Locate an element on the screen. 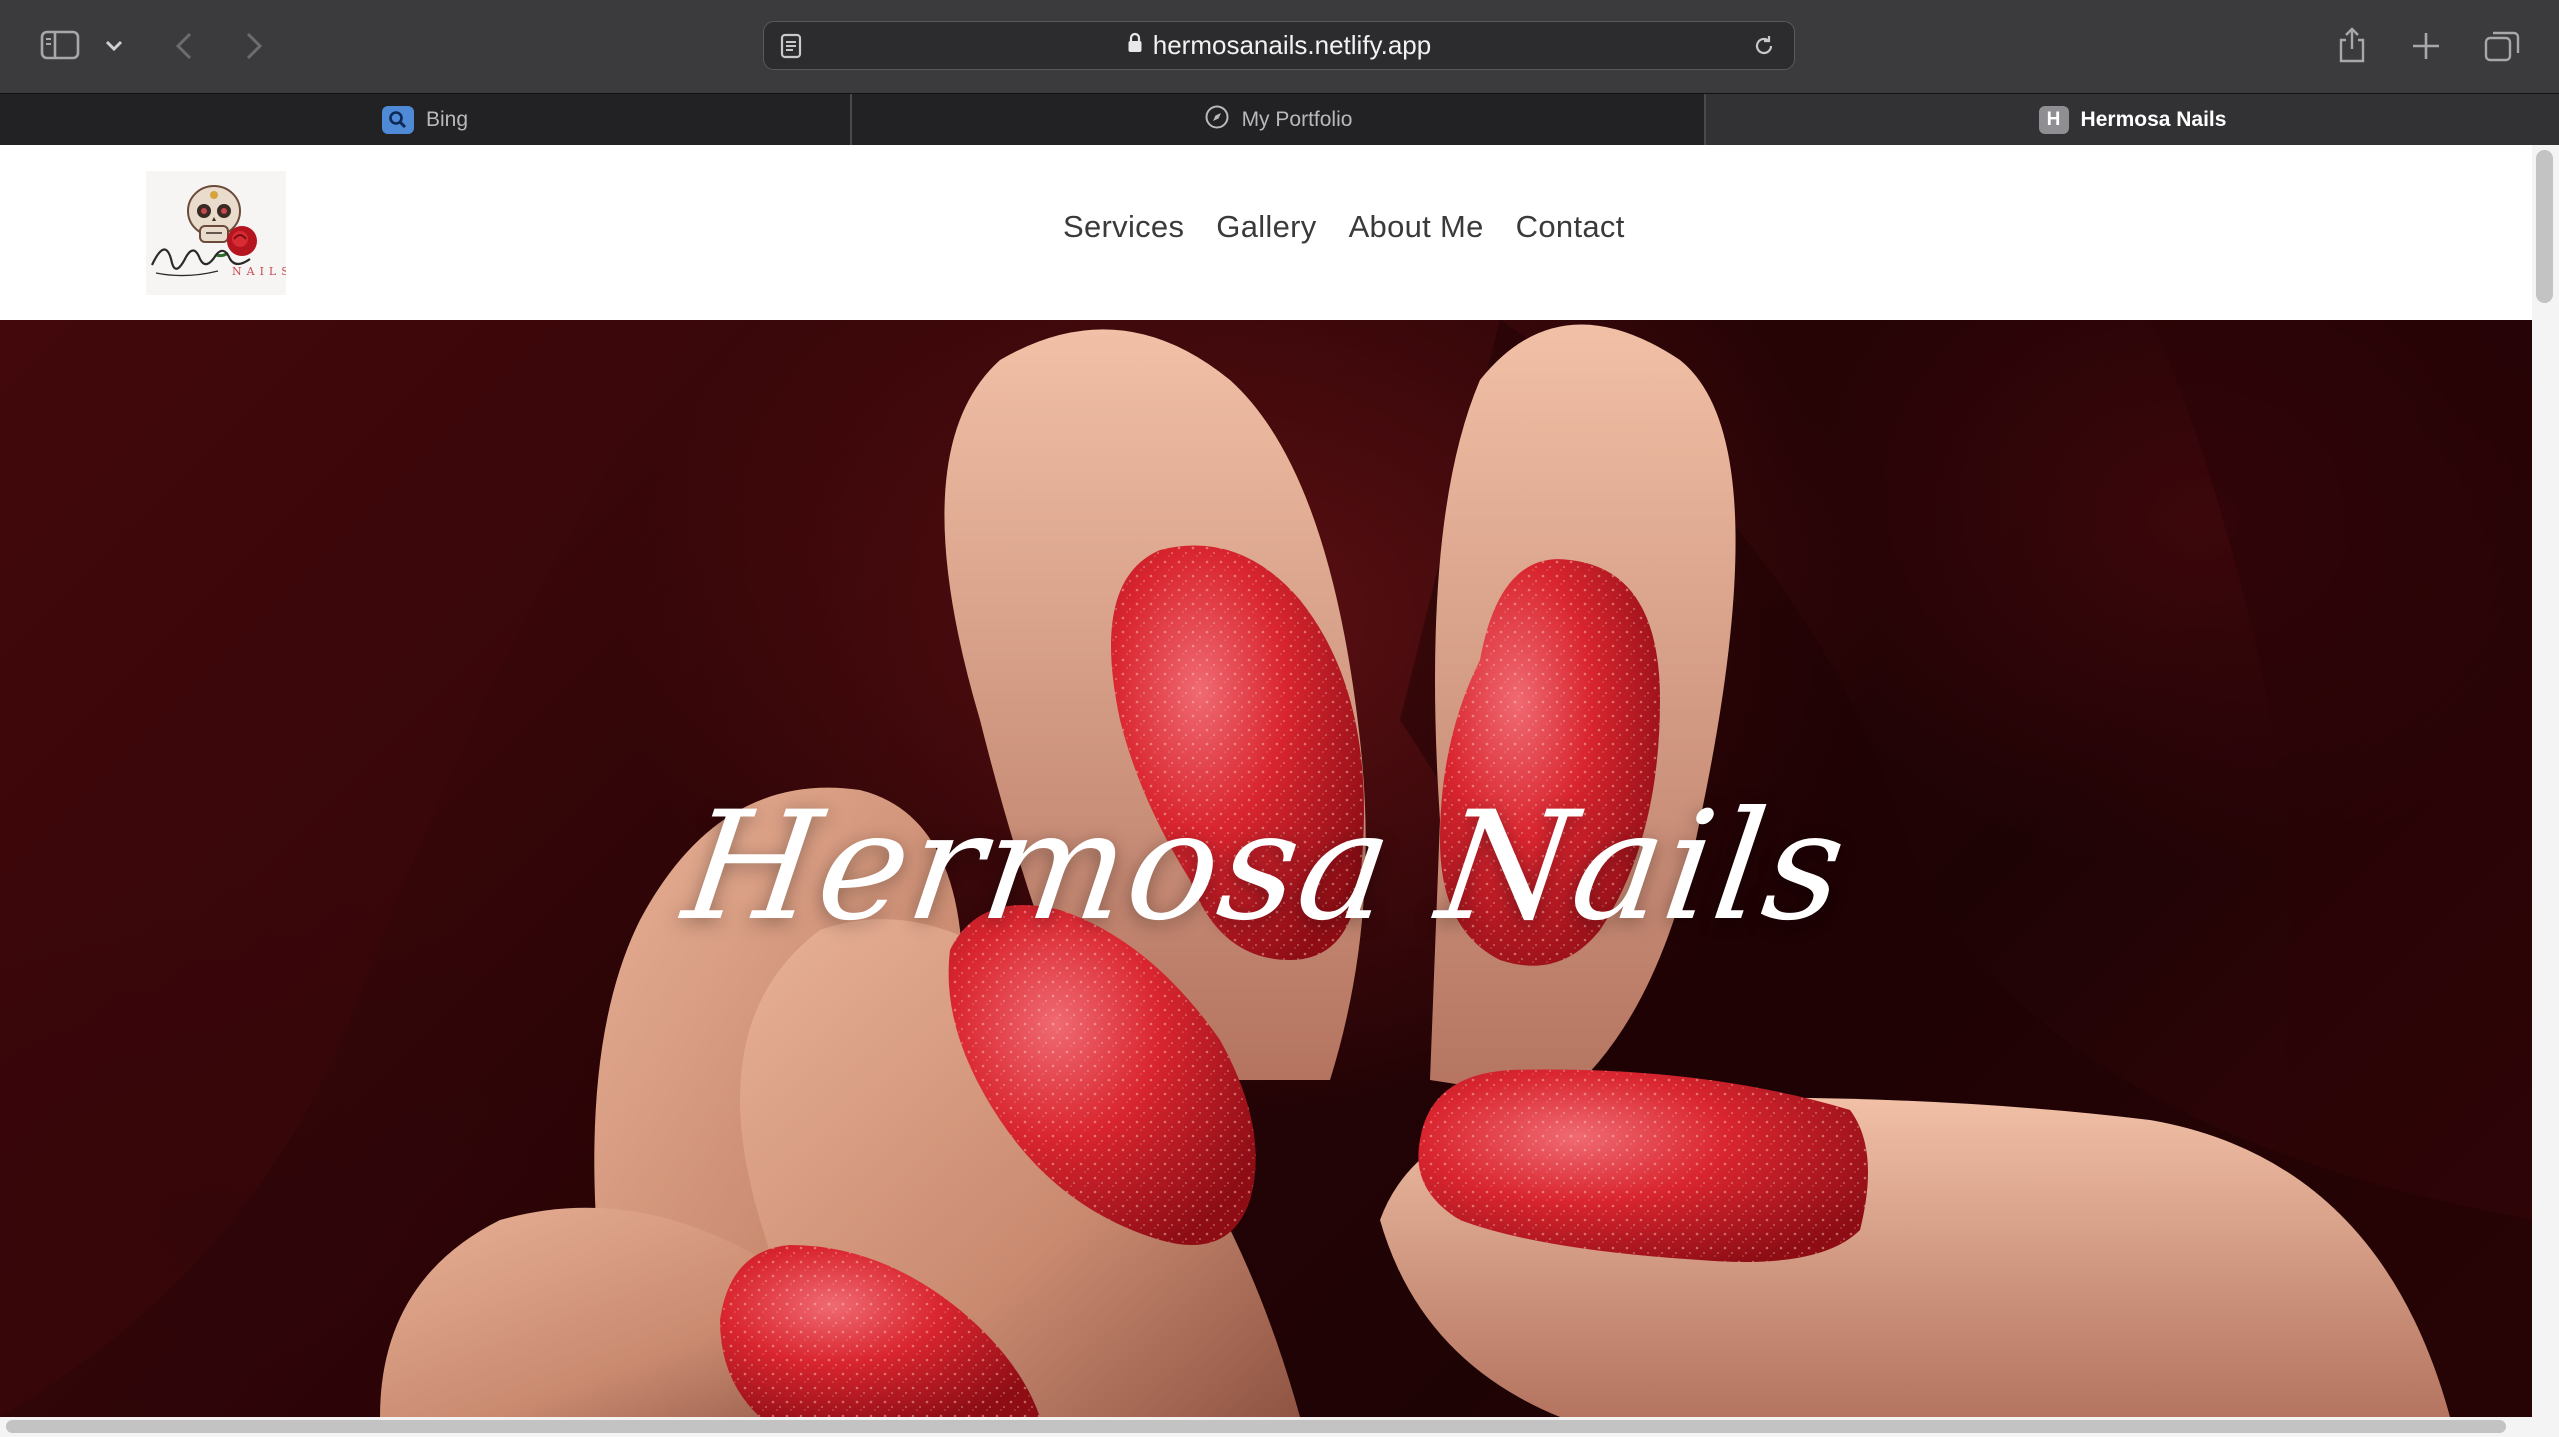 This screenshot has width=2559, height=1437. nav-gallery: Gallery is located at coordinates (1266, 227).